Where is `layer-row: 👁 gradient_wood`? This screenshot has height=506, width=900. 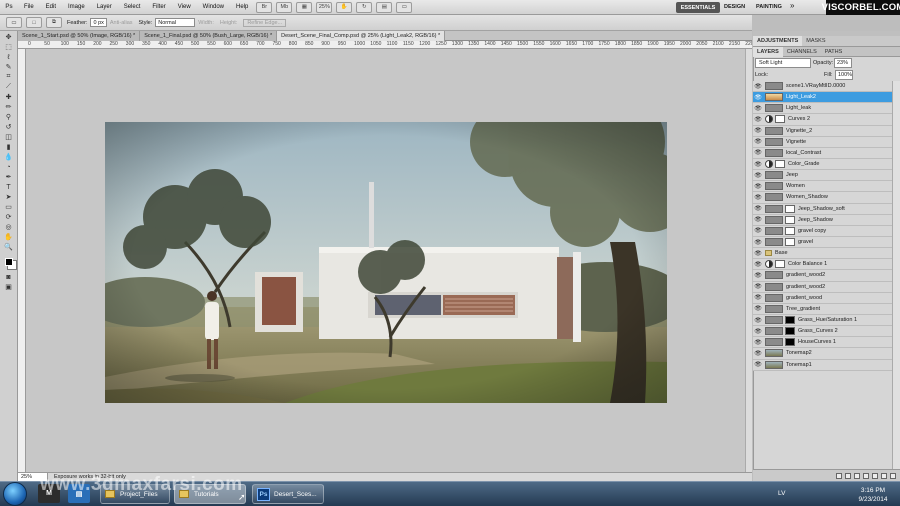 layer-row: 👁 gradient_wood is located at coordinates (822, 298).